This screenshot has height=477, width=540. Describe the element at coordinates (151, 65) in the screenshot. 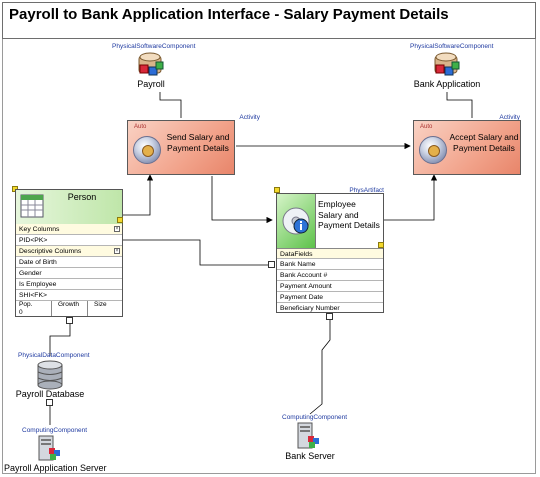

I see `payroll-software-icon` at that location.